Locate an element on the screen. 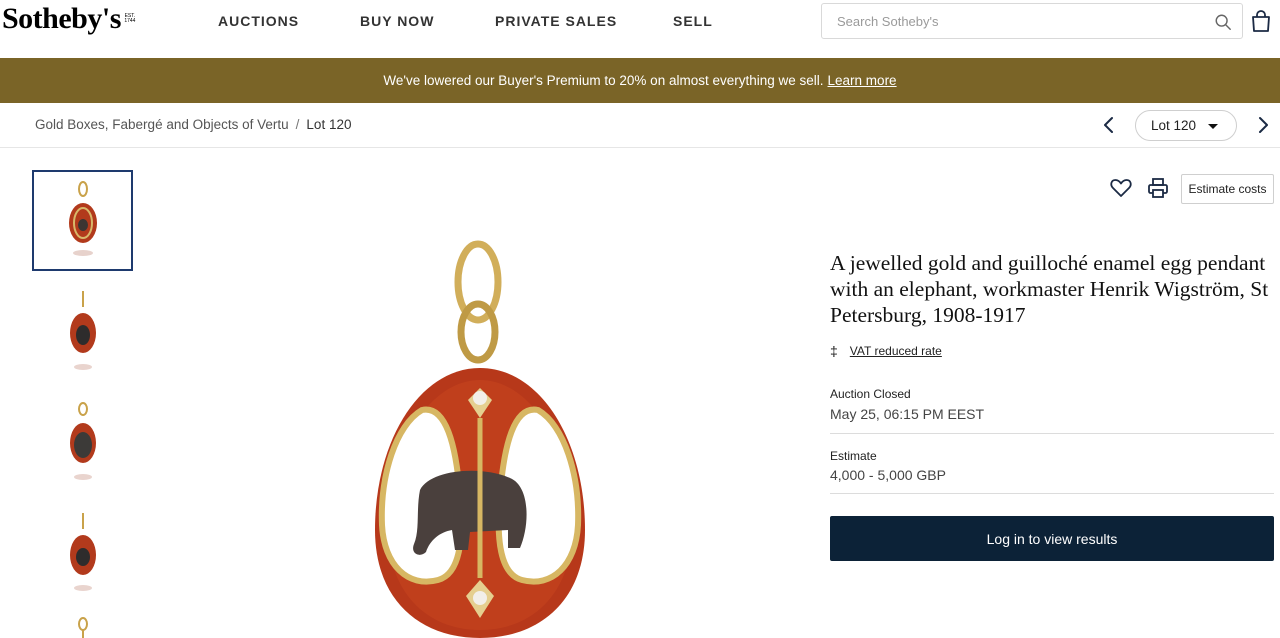  estimate-value: 4,000 - 5,000 GBP is located at coordinates (888, 475).